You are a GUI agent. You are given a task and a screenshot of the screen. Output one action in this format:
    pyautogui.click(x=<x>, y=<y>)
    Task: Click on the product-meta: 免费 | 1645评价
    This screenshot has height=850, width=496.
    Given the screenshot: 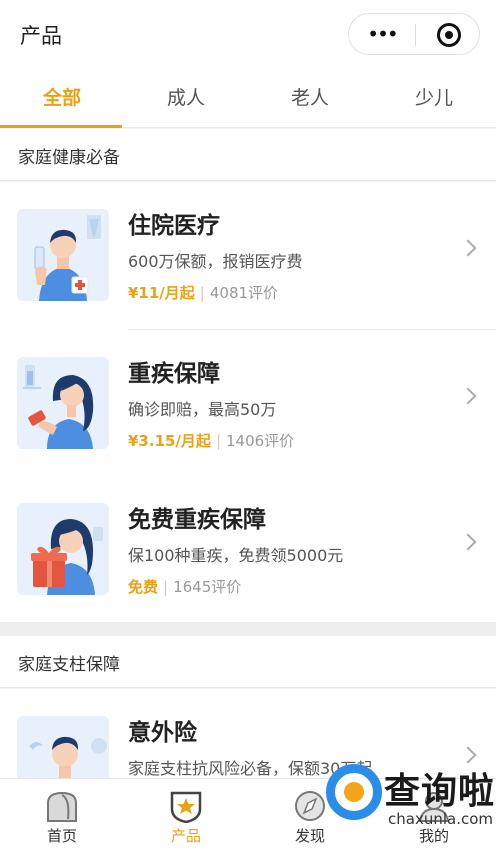 What is the action you would take?
    pyautogui.click(x=184, y=586)
    